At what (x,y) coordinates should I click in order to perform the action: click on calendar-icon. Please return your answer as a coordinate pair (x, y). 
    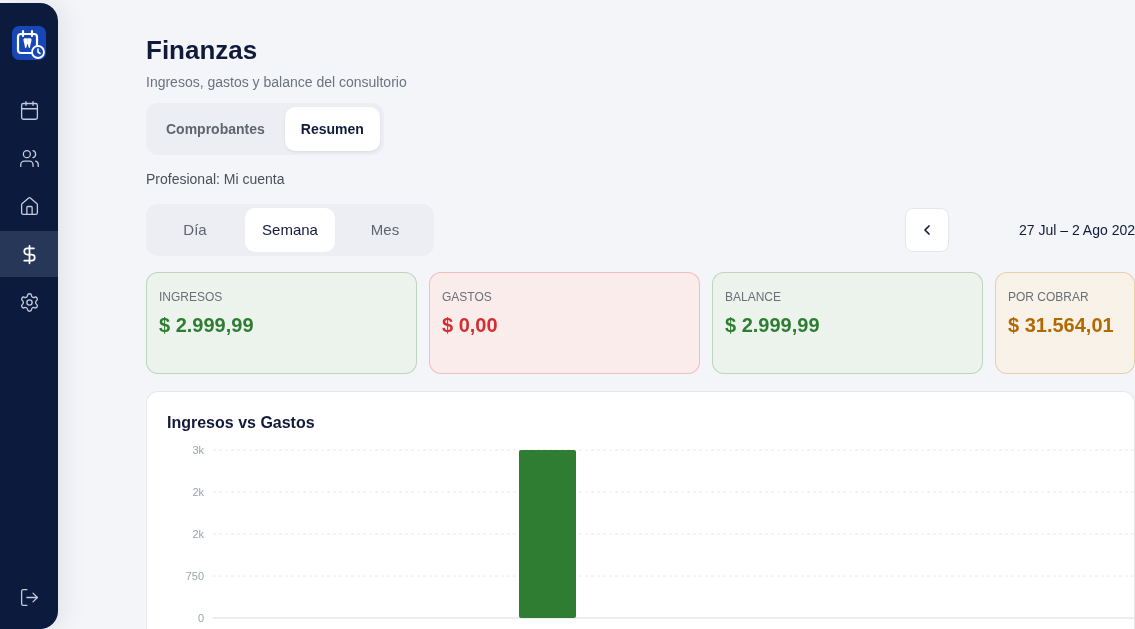
    Looking at the image, I should click on (29, 110).